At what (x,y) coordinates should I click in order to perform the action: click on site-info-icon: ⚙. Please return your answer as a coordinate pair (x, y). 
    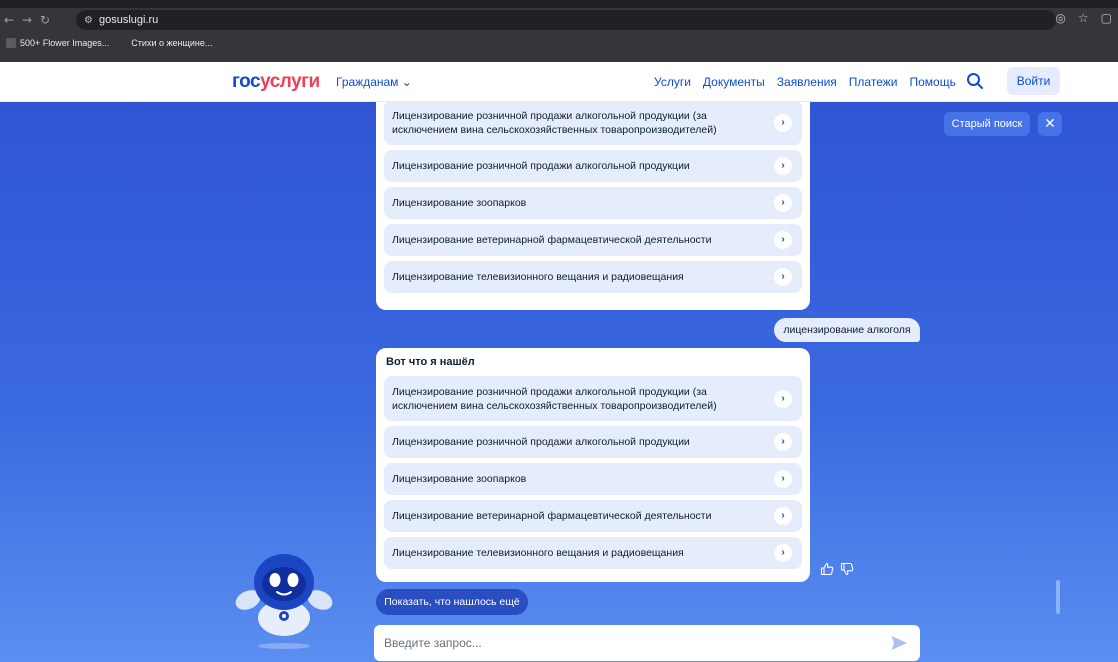
    Looking at the image, I should click on (88, 20).